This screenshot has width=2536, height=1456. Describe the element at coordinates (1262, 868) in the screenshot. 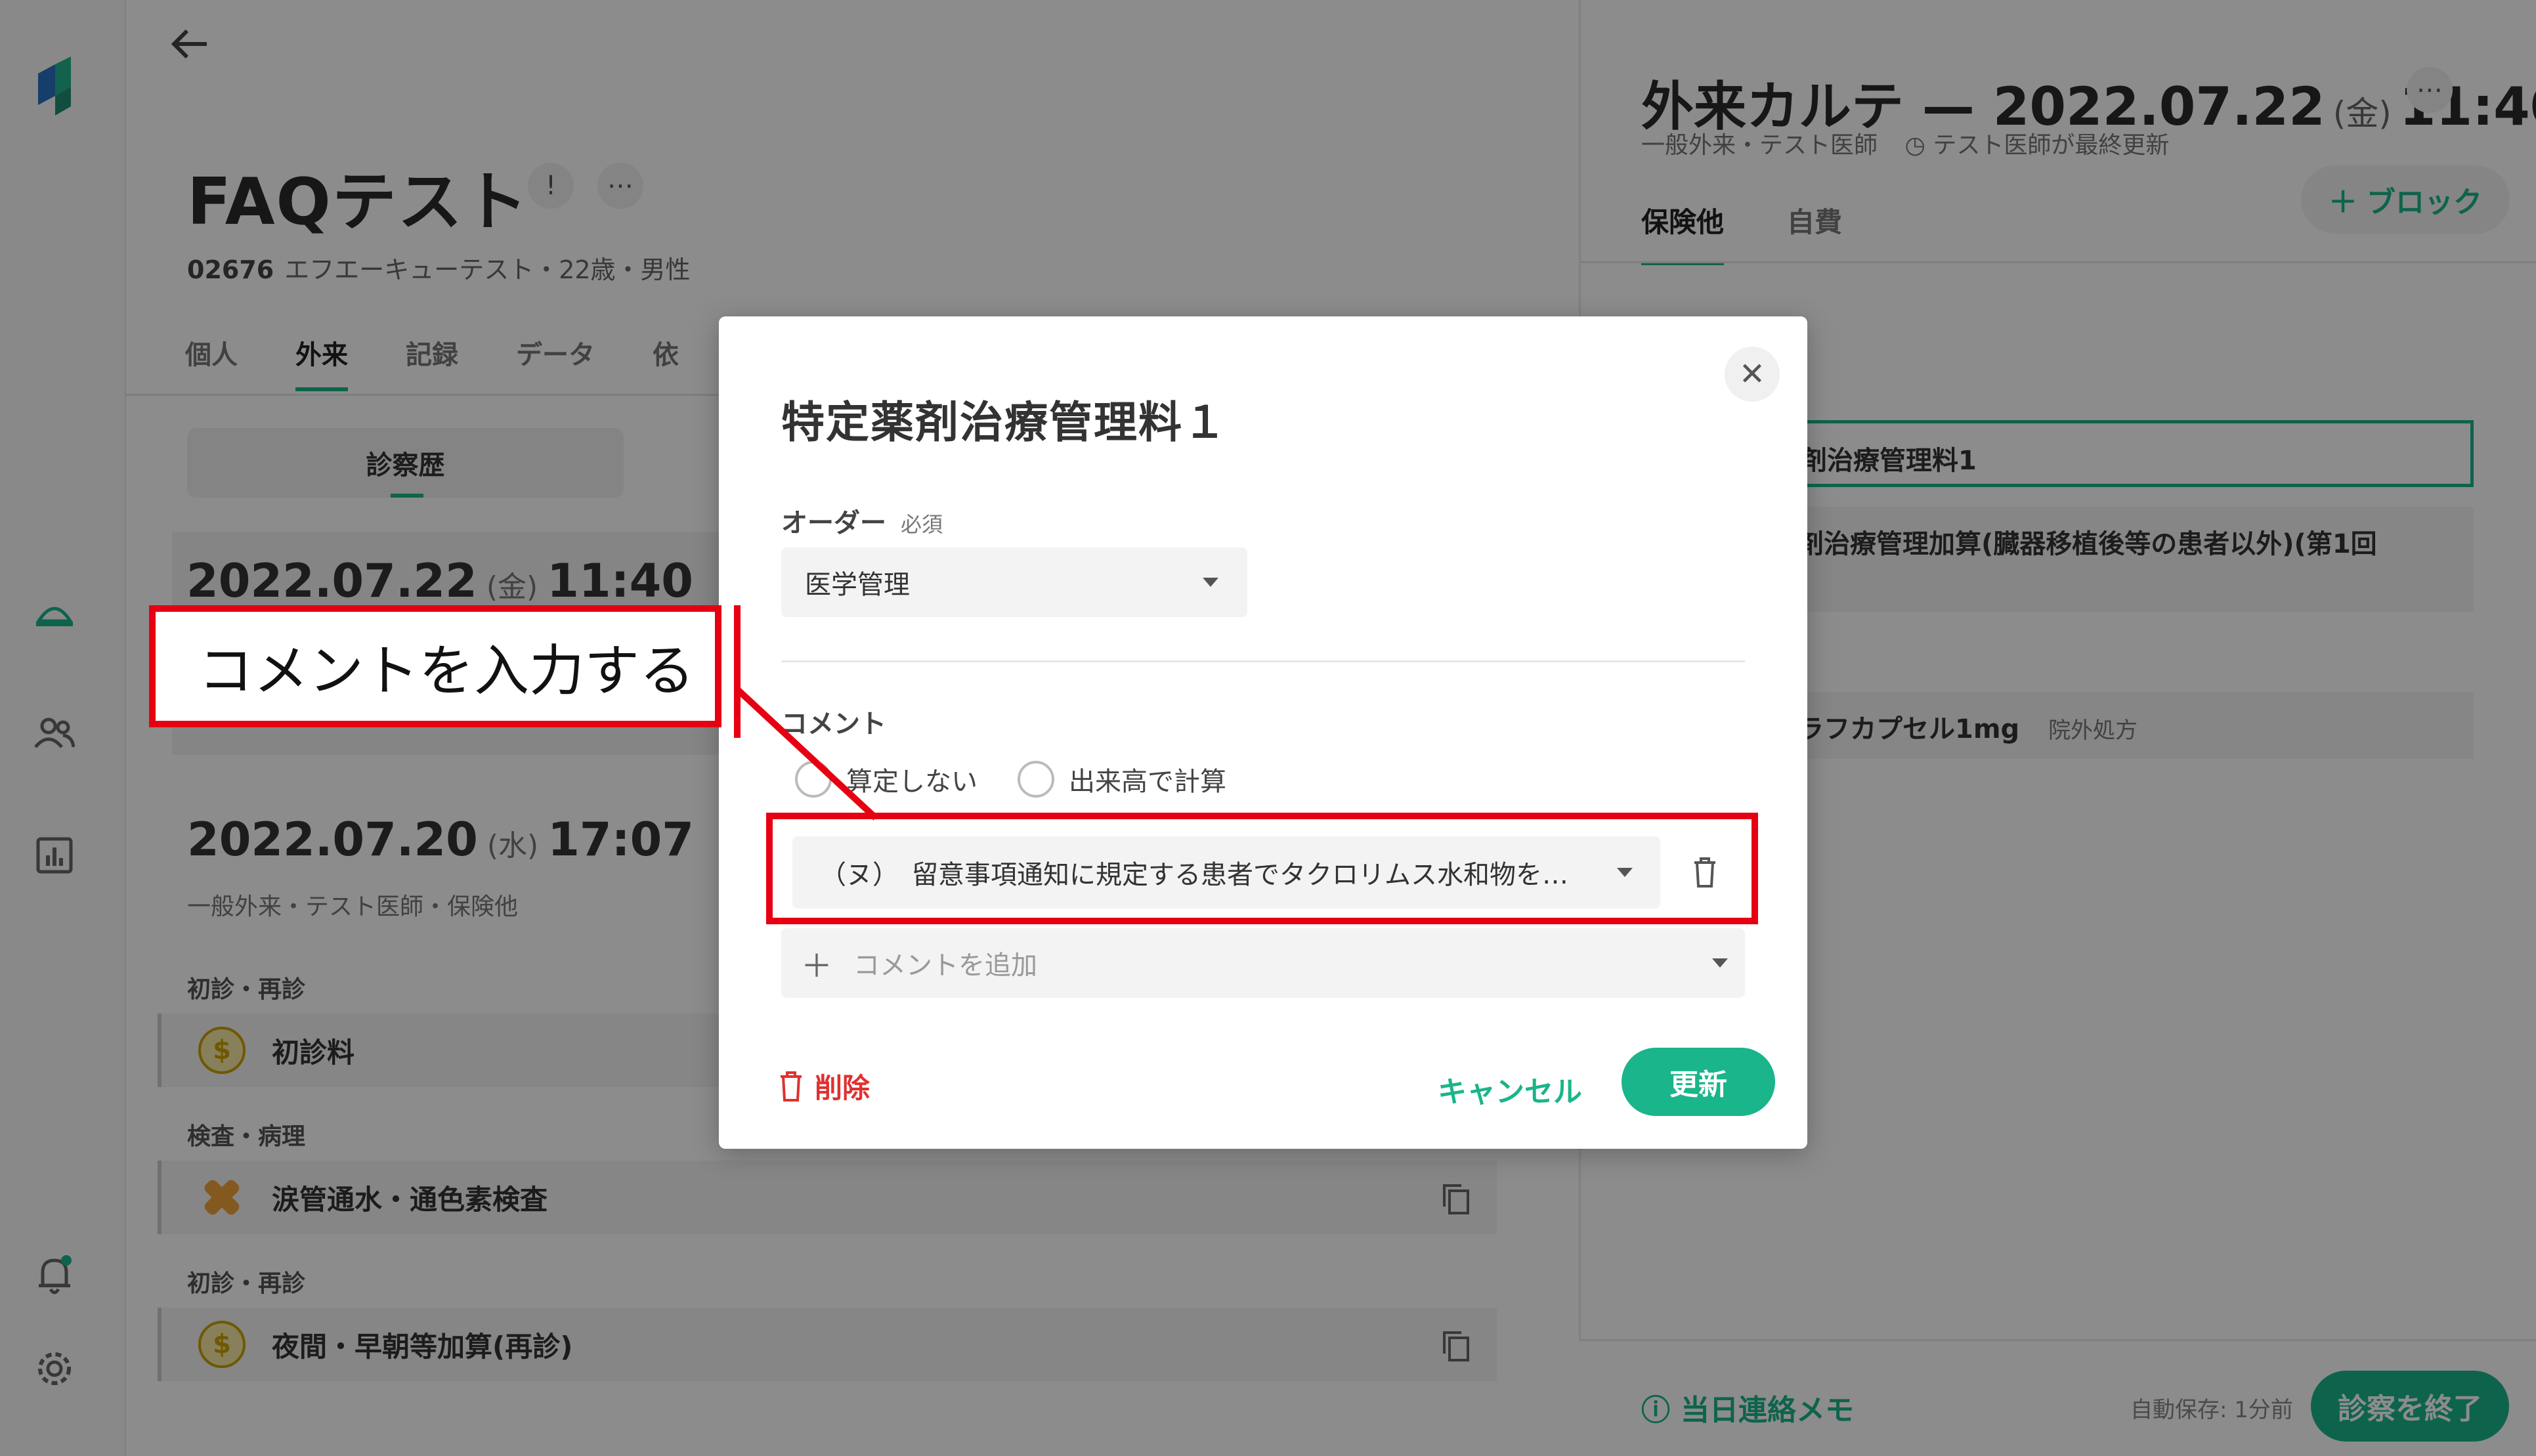

I see `comment-highlight-box` at that location.